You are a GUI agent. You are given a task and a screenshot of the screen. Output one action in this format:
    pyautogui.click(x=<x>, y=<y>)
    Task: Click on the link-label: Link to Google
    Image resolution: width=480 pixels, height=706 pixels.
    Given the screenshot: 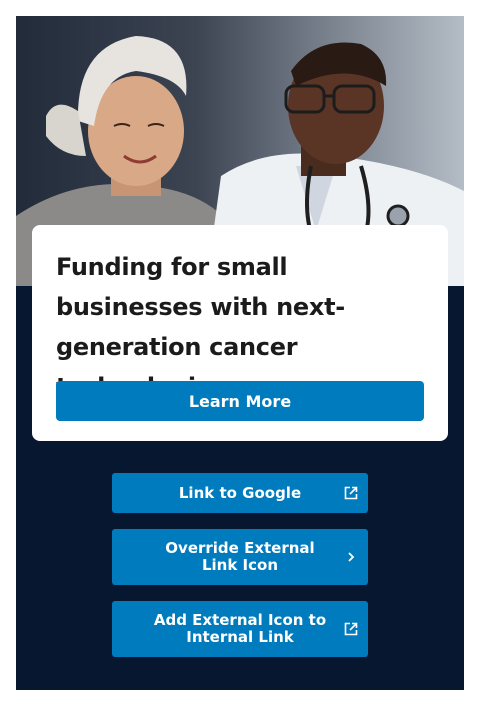 What is the action you would take?
    pyautogui.click(x=240, y=492)
    